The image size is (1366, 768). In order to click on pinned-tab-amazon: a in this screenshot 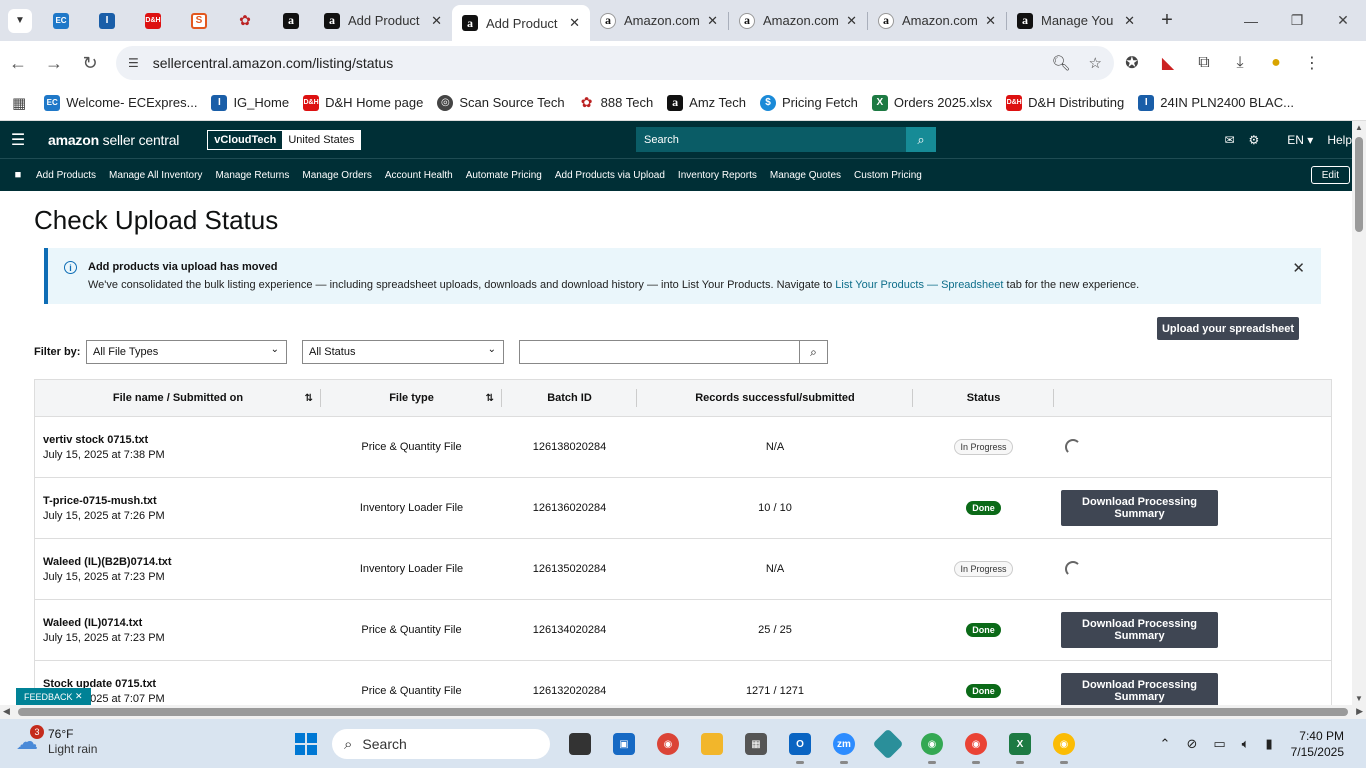, I will do `click(291, 21)`.